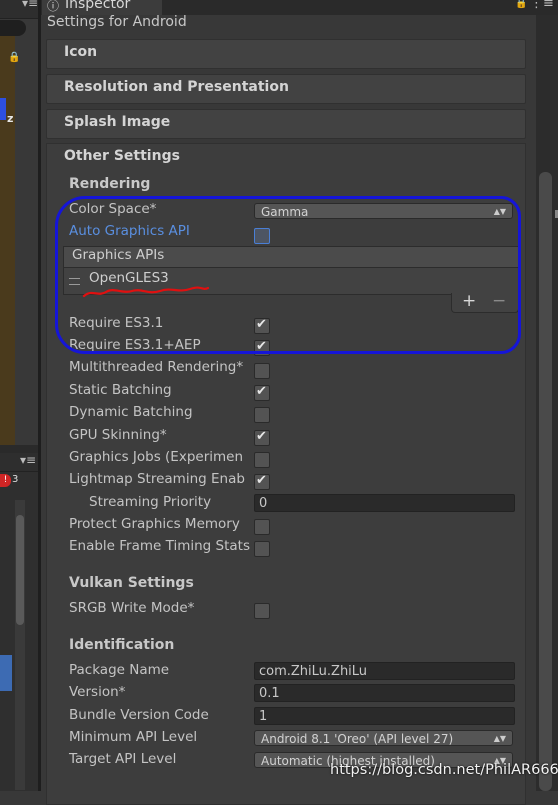 This screenshot has height=805, width=558. What do you see at coordinates (7, 232) in the screenshot?
I see `scene-view` at bounding box center [7, 232].